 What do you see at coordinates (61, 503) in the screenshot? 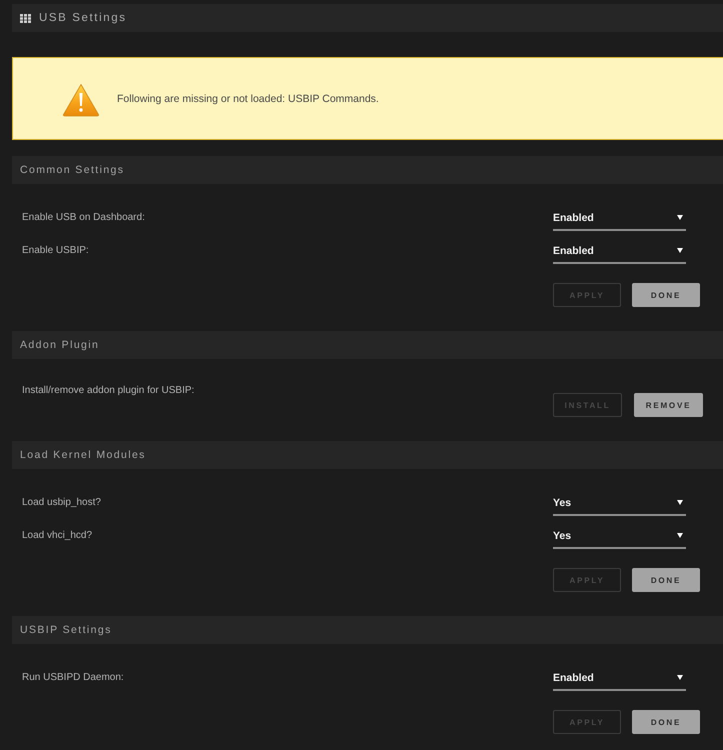
I see `setting-label: Load usbip_host?` at bounding box center [61, 503].